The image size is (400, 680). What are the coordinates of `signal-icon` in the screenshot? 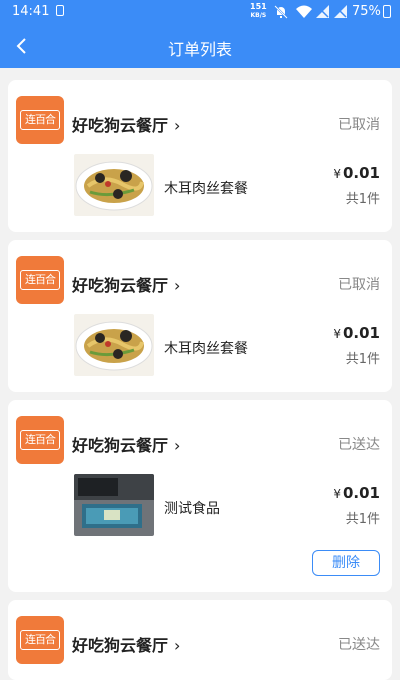 It's located at (322, 11).